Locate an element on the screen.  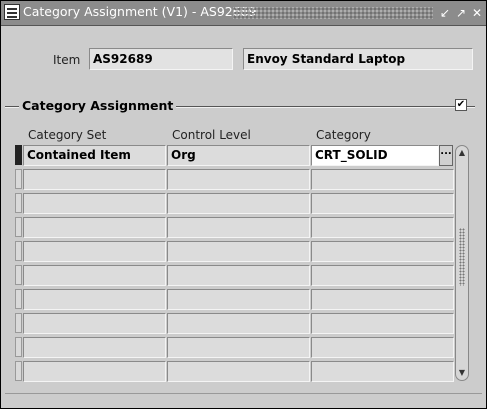
restore-icon: ↗ is located at coordinates (461, 13).